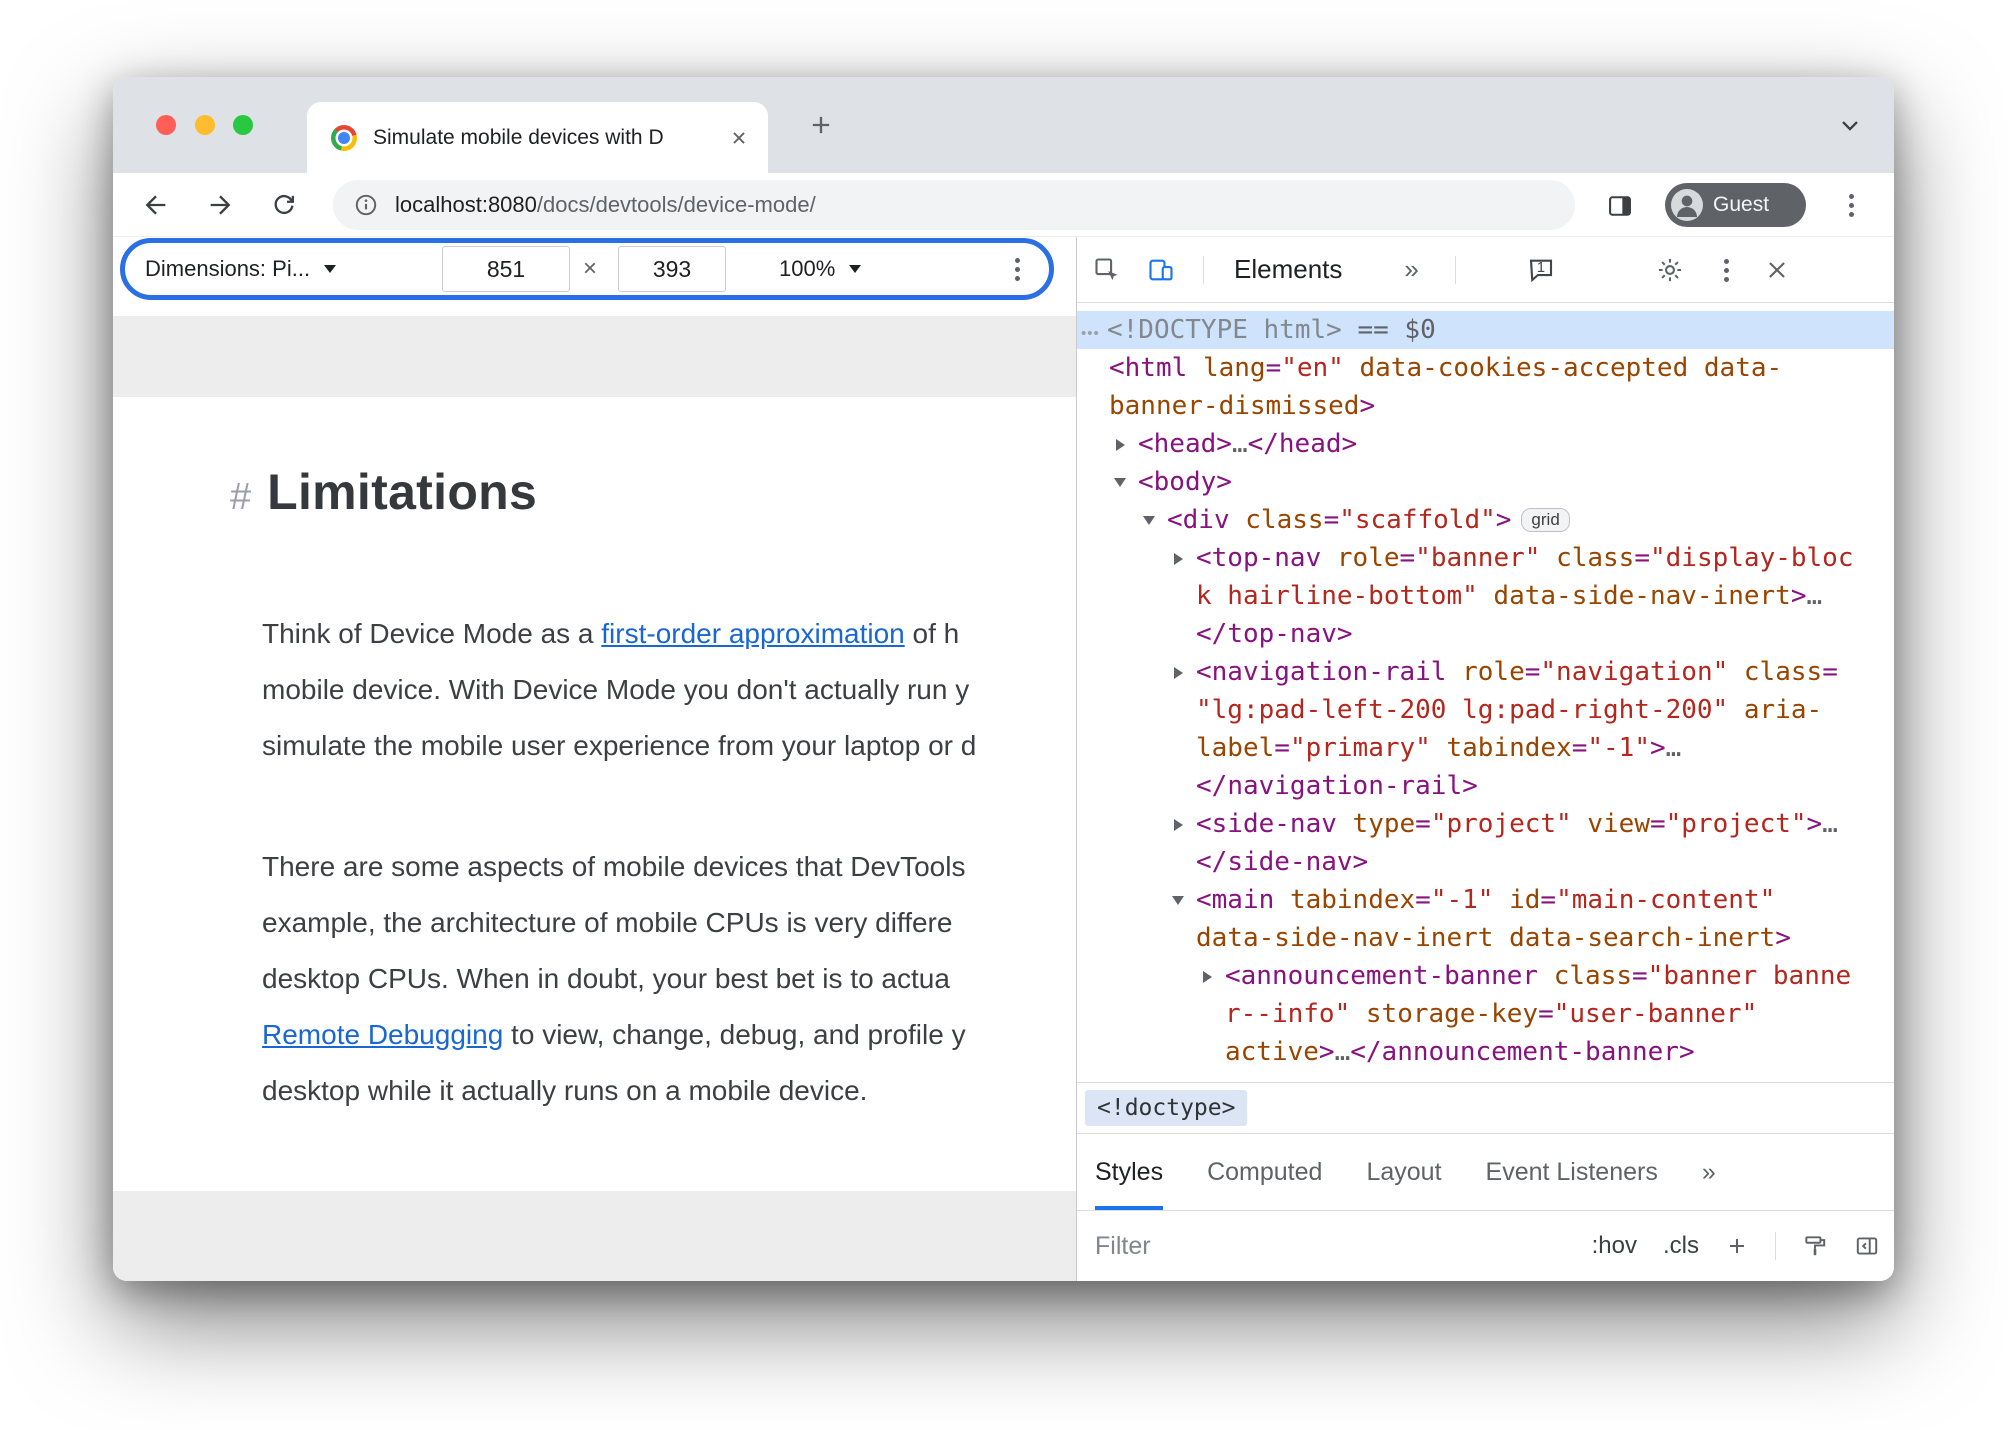 Image resolution: width=2008 pixels, height=1430 pixels. What do you see at coordinates (1815, 1246) in the screenshot?
I see `paint-roller-icon` at bounding box center [1815, 1246].